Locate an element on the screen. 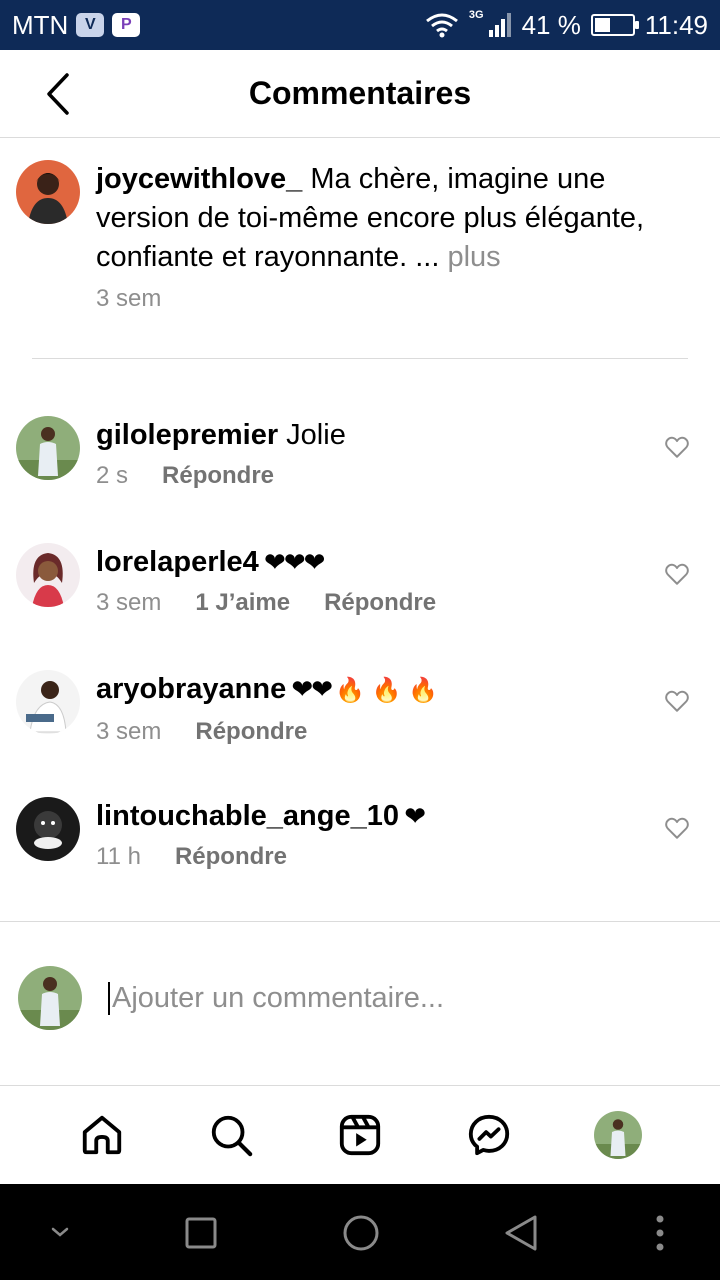 Image resolution: width=720 pixels, height=1280 pixels. system-nav-bar is located at coordinates (360, 1232).